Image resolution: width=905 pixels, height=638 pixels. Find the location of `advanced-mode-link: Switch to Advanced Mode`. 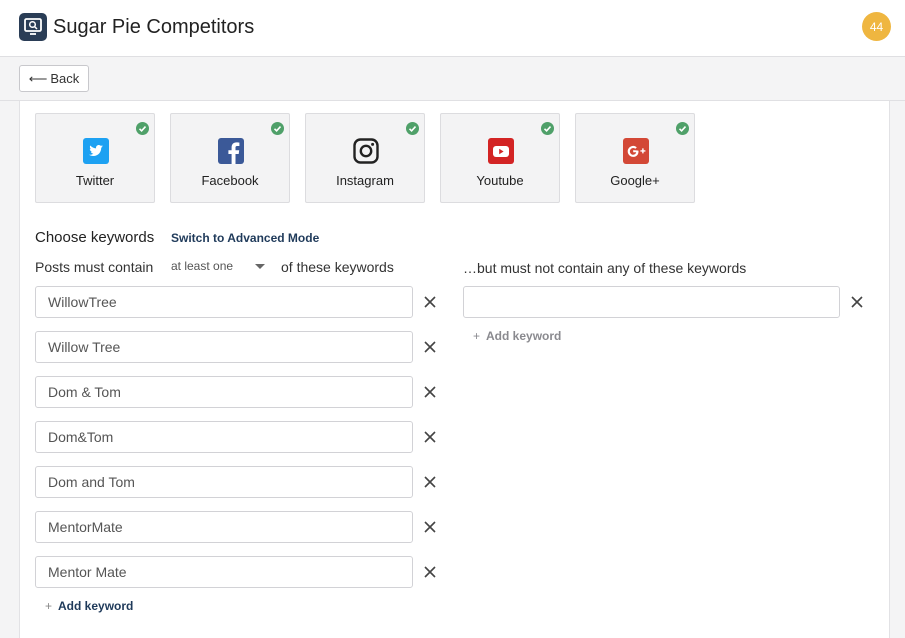

advanced-mode-link: Switch to Advanced Mode is located at coordinates (245, 238).